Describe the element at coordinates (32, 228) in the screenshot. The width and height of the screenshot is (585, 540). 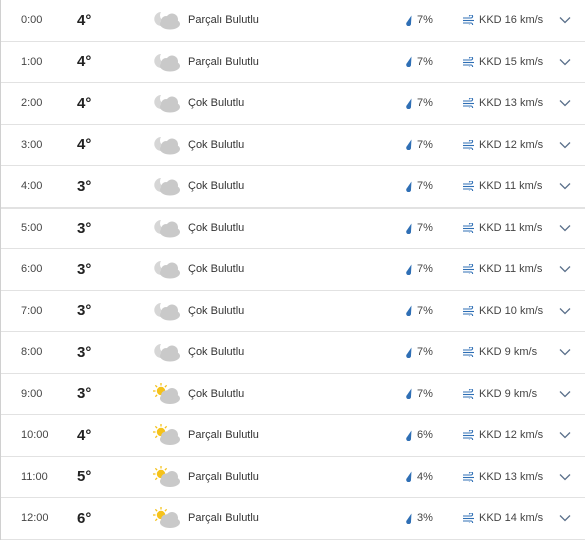
I see `forecast-time: 5:00` at that location.